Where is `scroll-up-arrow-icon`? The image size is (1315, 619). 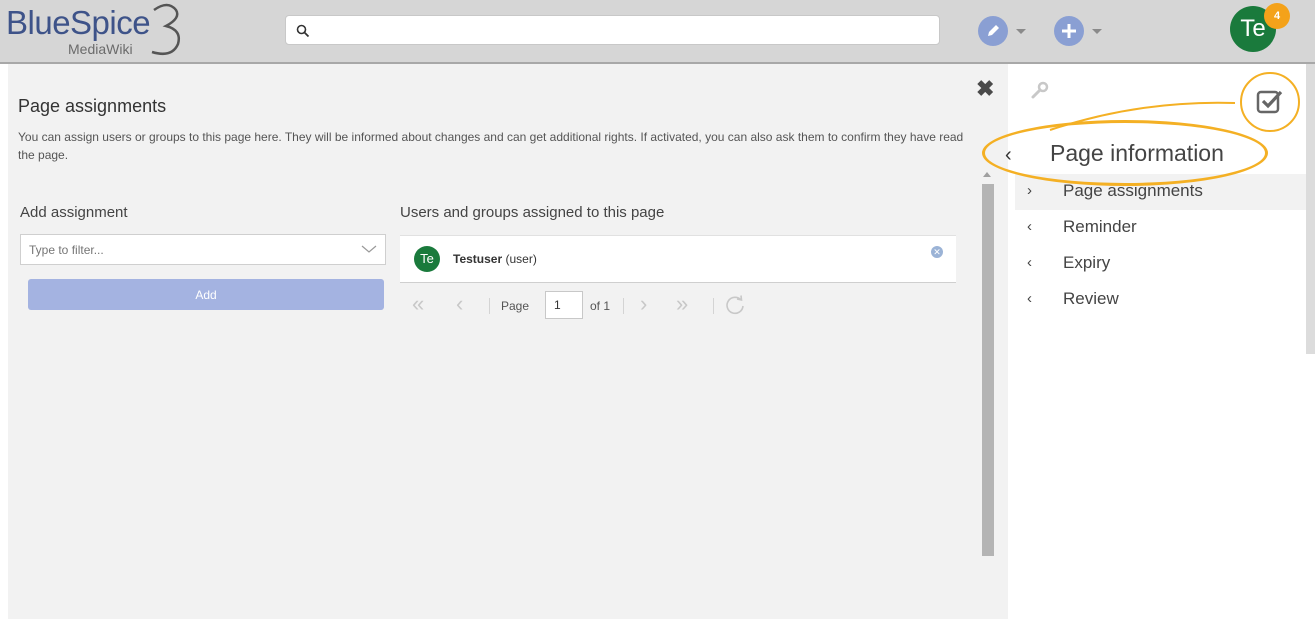 scroll-up-arrow-icon is located at coordinates (987, 174).